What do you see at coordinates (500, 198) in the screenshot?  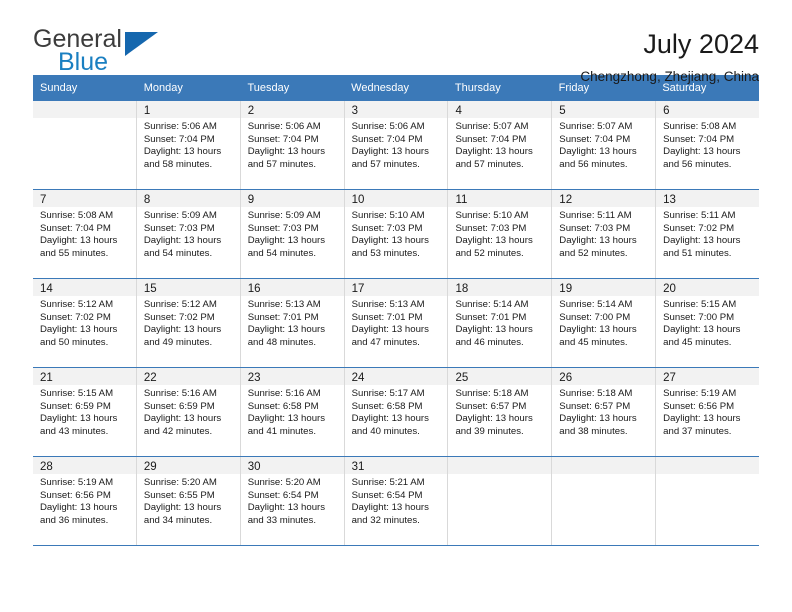 I see `day-number-band: 11` at bounding box center [500, 198].